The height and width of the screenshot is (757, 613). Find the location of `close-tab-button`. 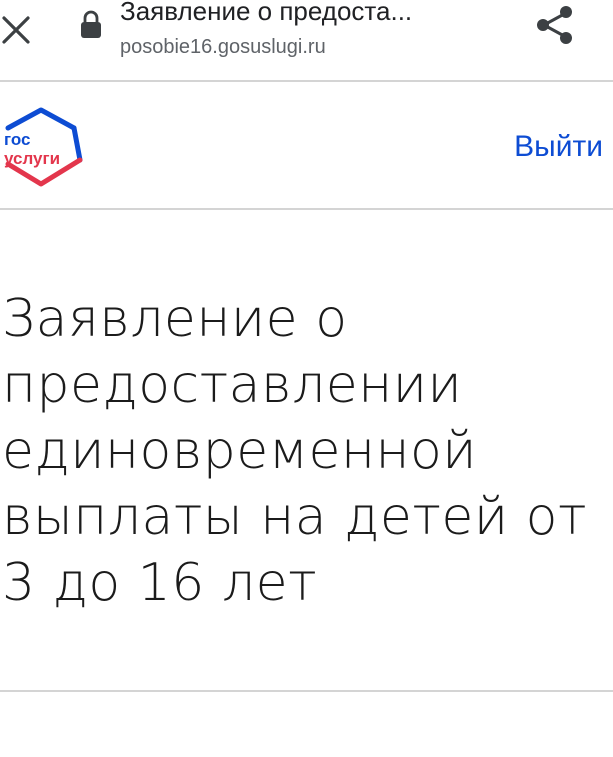

close-tab-button is located at coordinates (17, 27).